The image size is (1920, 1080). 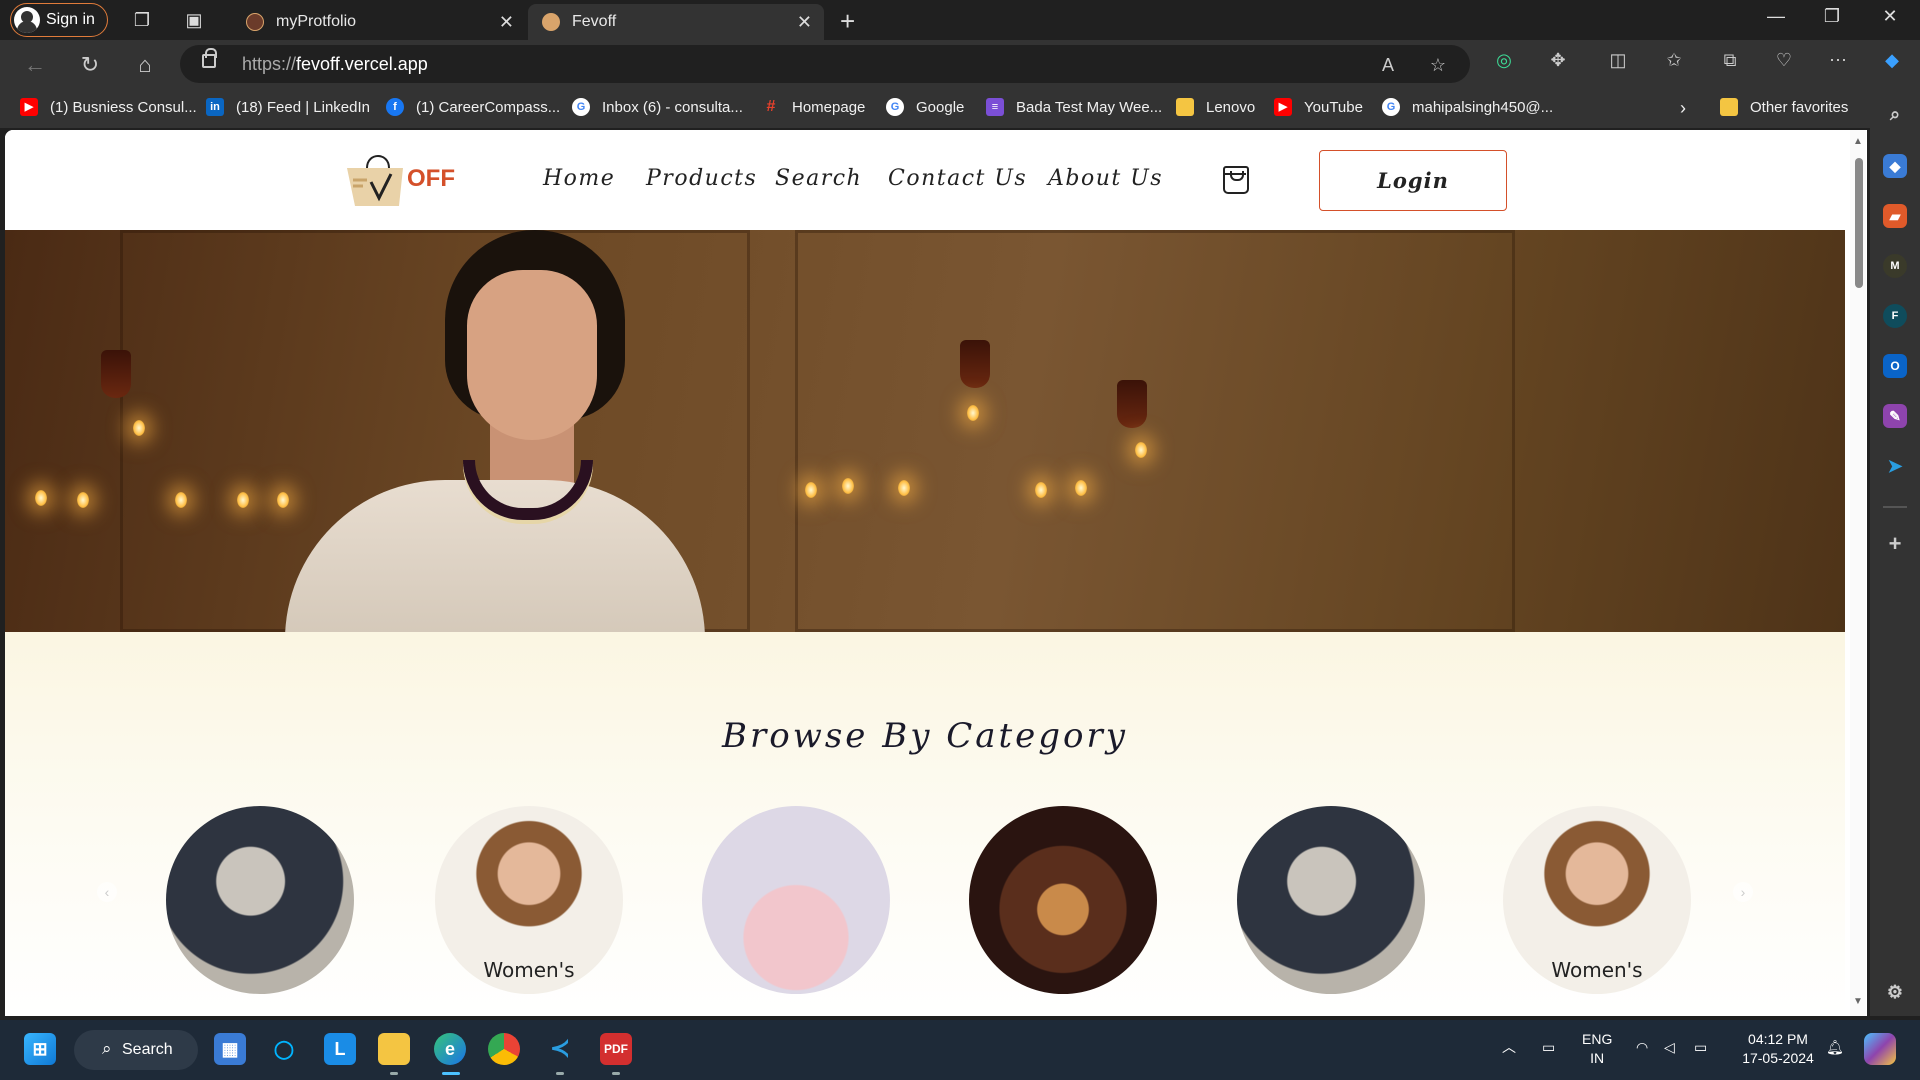 I want to click on send-icon: ➤, so click(x=1895, y=466).